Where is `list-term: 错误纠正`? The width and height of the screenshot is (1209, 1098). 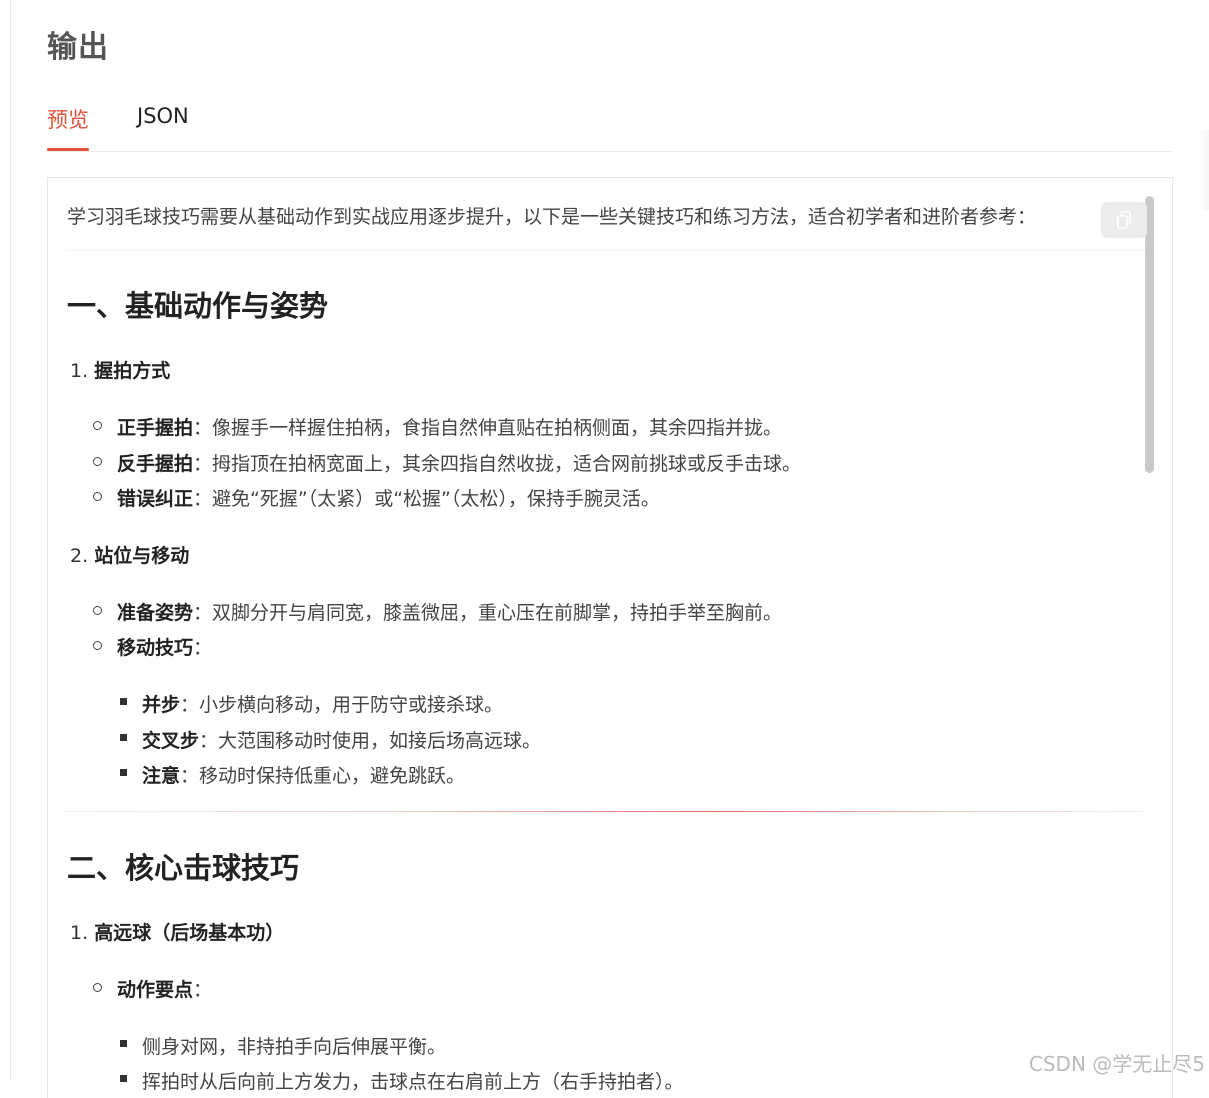 list-term: 错误纠正 is located at coordinates (155, 499).